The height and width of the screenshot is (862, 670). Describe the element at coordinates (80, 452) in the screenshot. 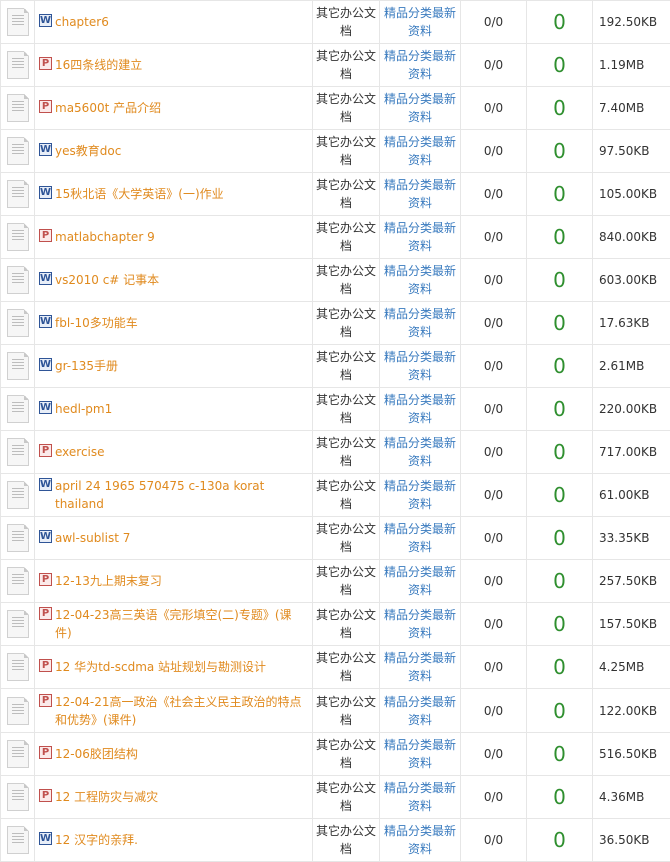

I see `document-title-link: exercise` at that location.